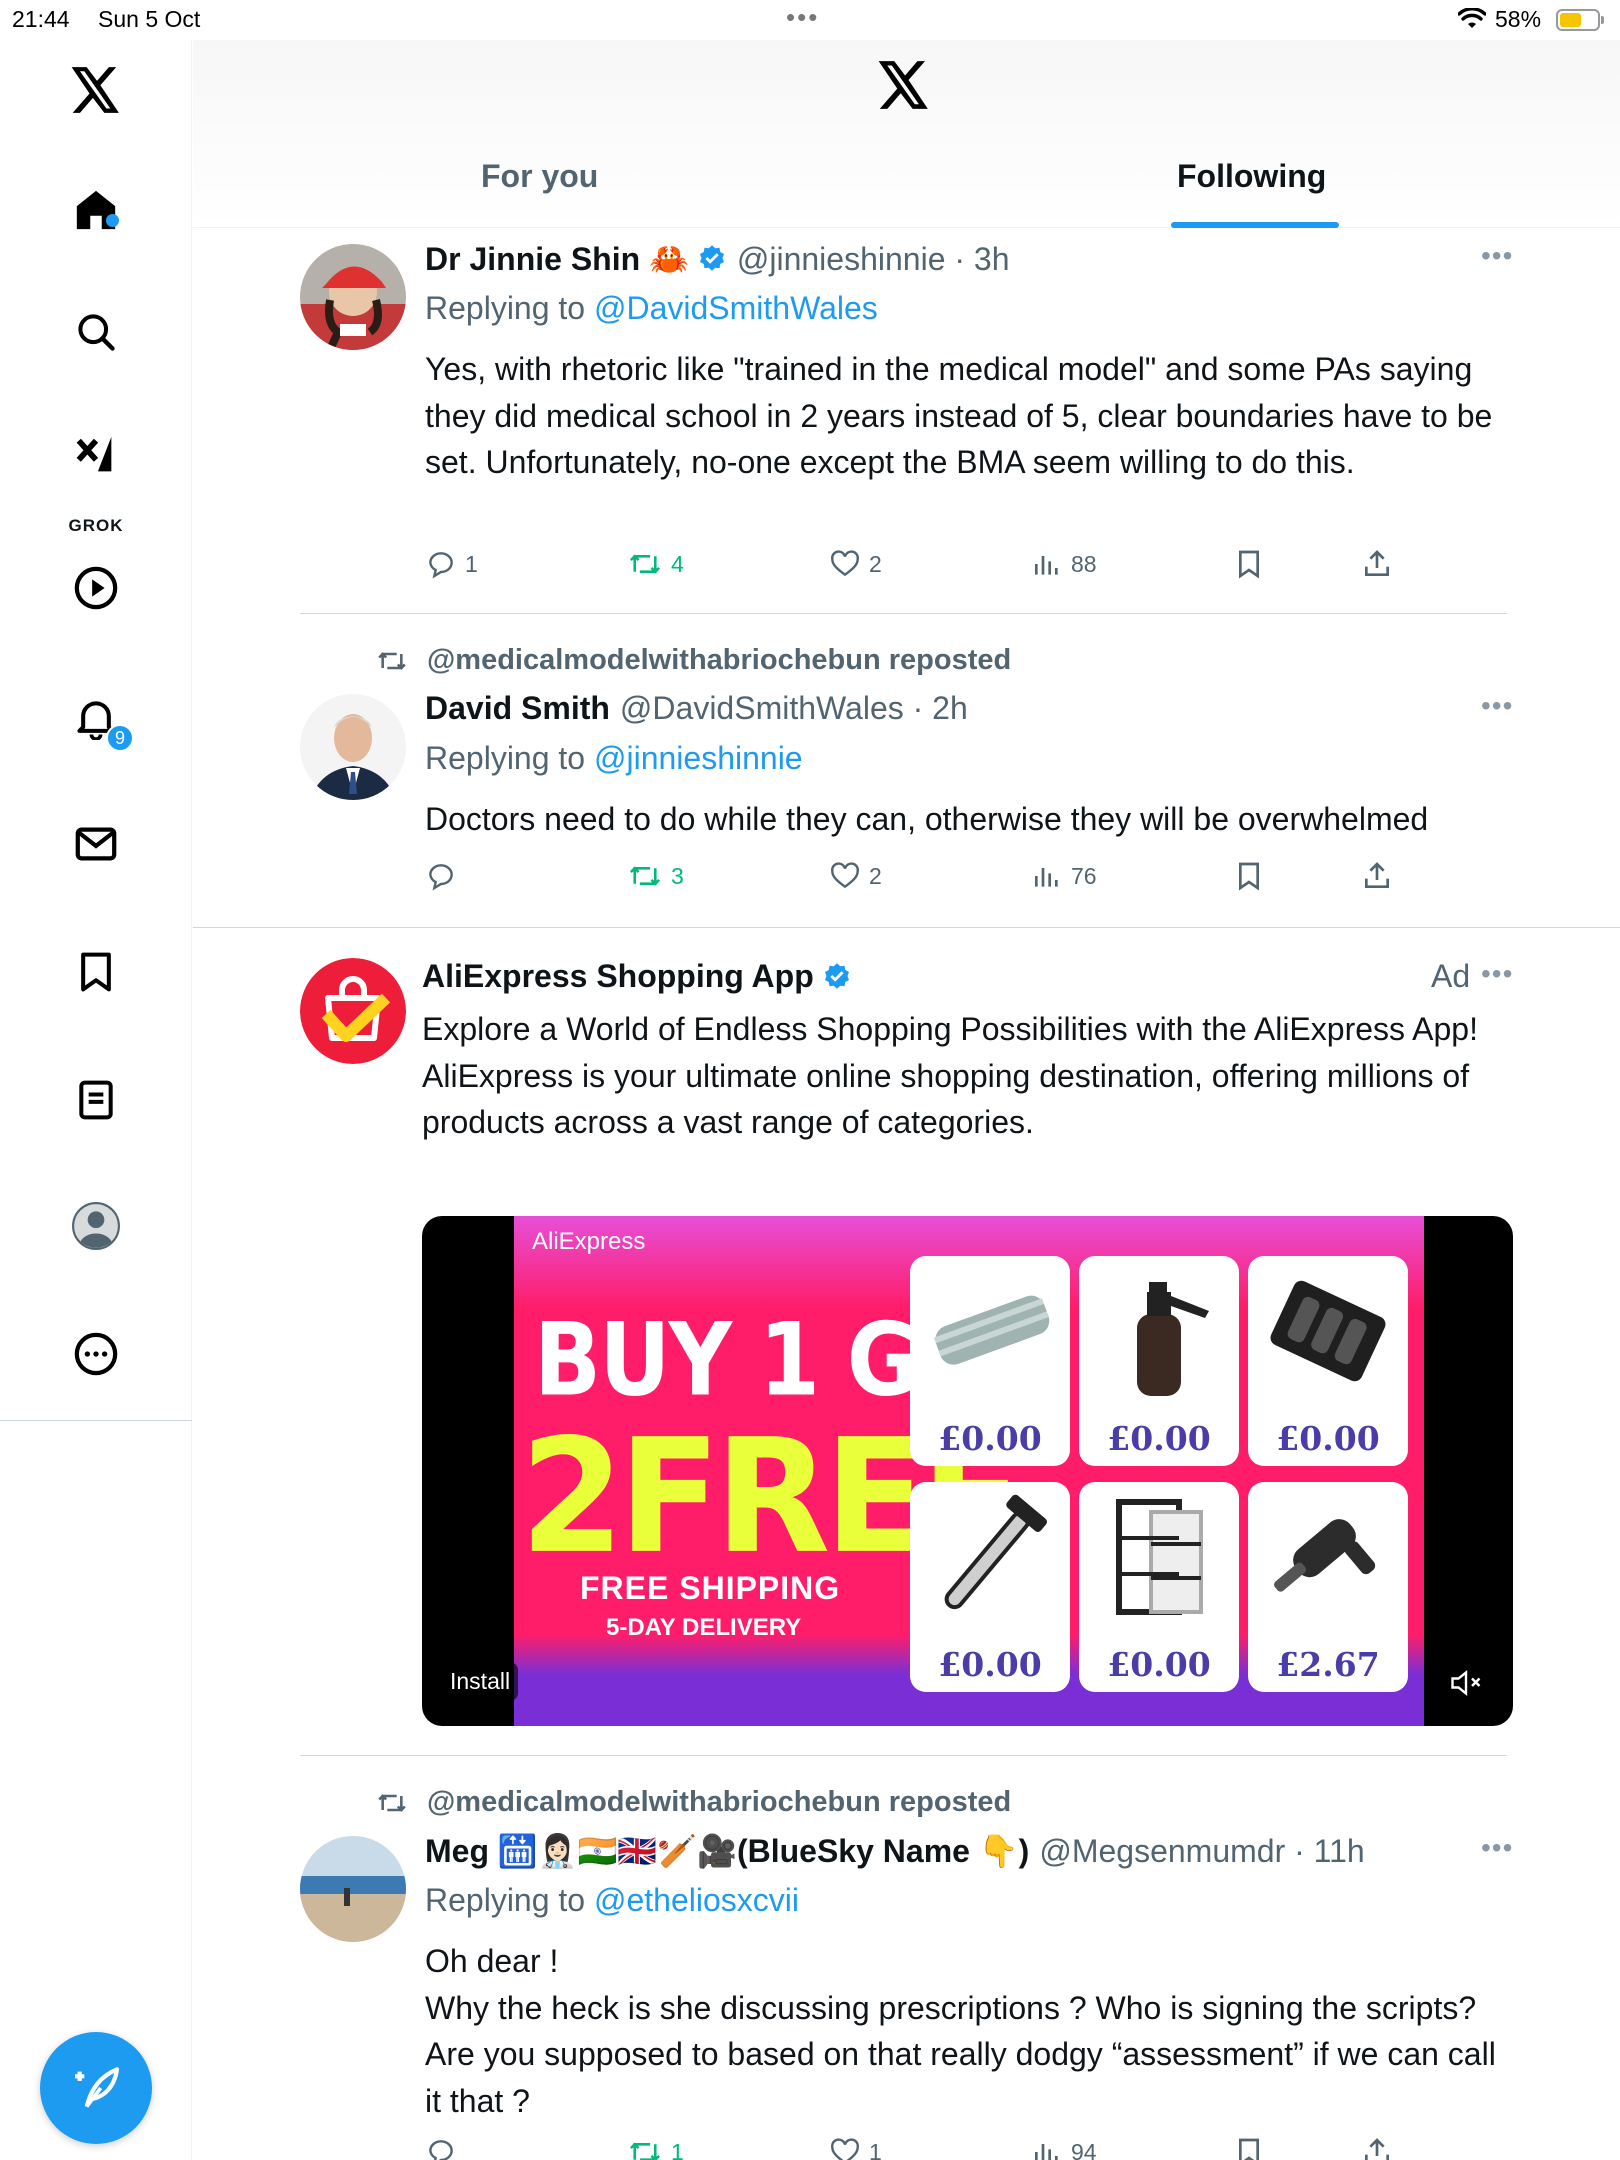 Image resolution: width=1620 pixels, height=2160 pixels. I want to click on tweet-text-line: Oh dear !, so click(492, 1961).